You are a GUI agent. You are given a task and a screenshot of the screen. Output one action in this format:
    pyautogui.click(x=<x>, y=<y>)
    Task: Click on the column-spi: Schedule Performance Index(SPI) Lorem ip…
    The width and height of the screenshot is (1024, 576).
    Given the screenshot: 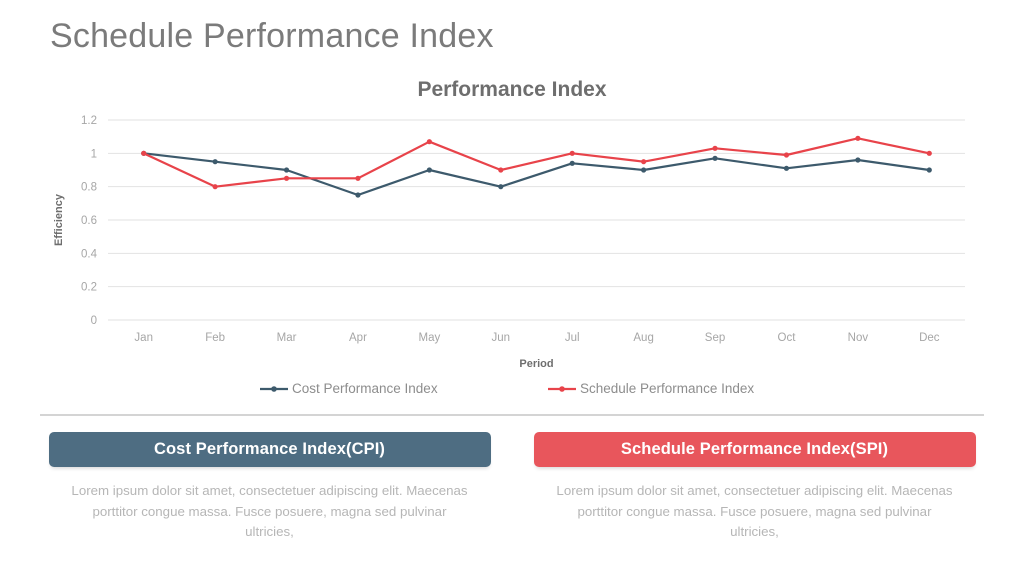 What is the action you would take?
    pyautogui.click(x=754, y=487)
    